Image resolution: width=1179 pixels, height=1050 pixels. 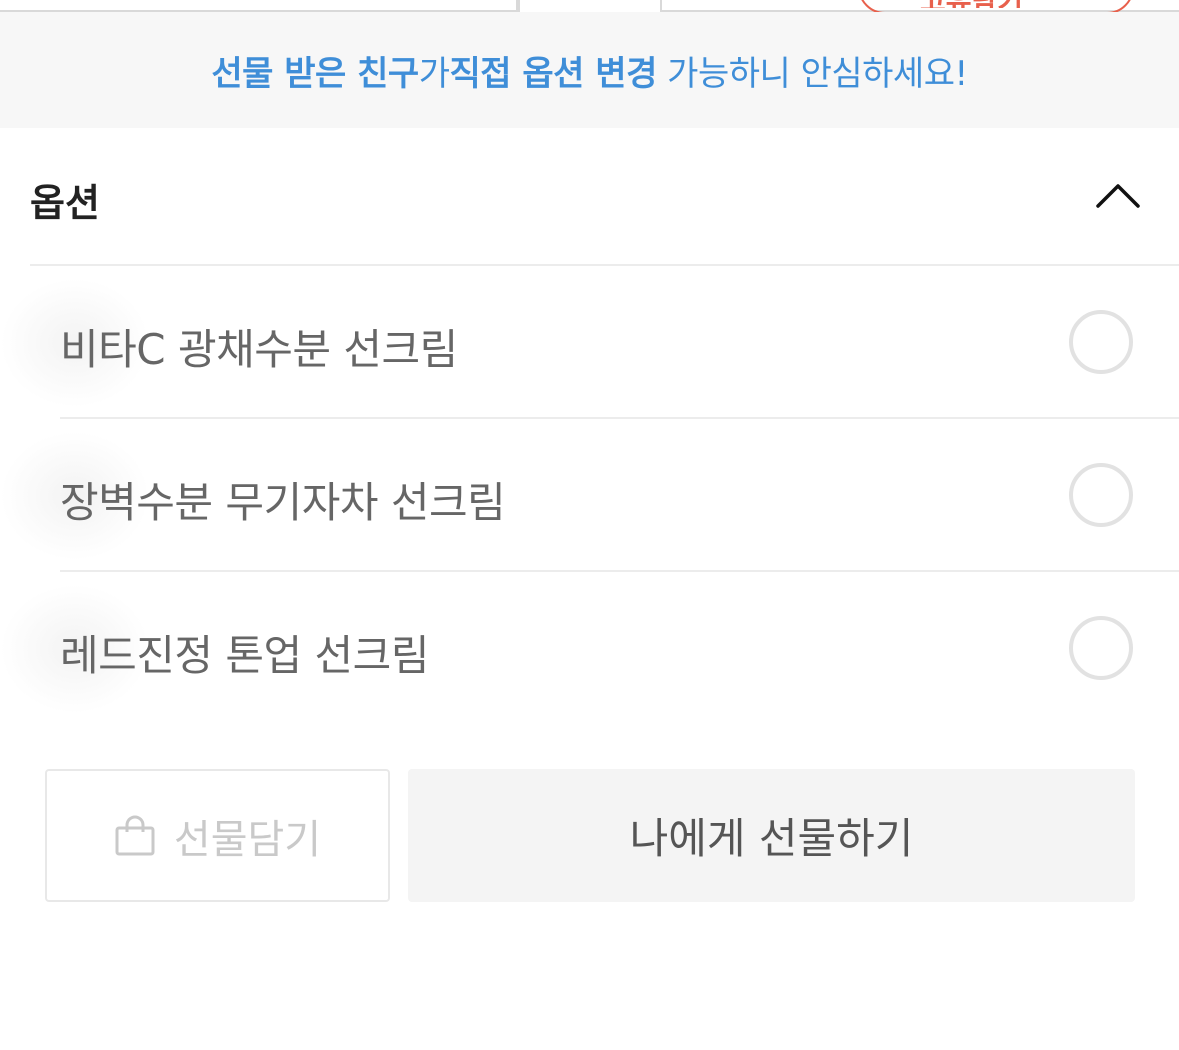 I want to click on gift-to-self-label: 나에게 선물하기, so click(x=771, y=838).